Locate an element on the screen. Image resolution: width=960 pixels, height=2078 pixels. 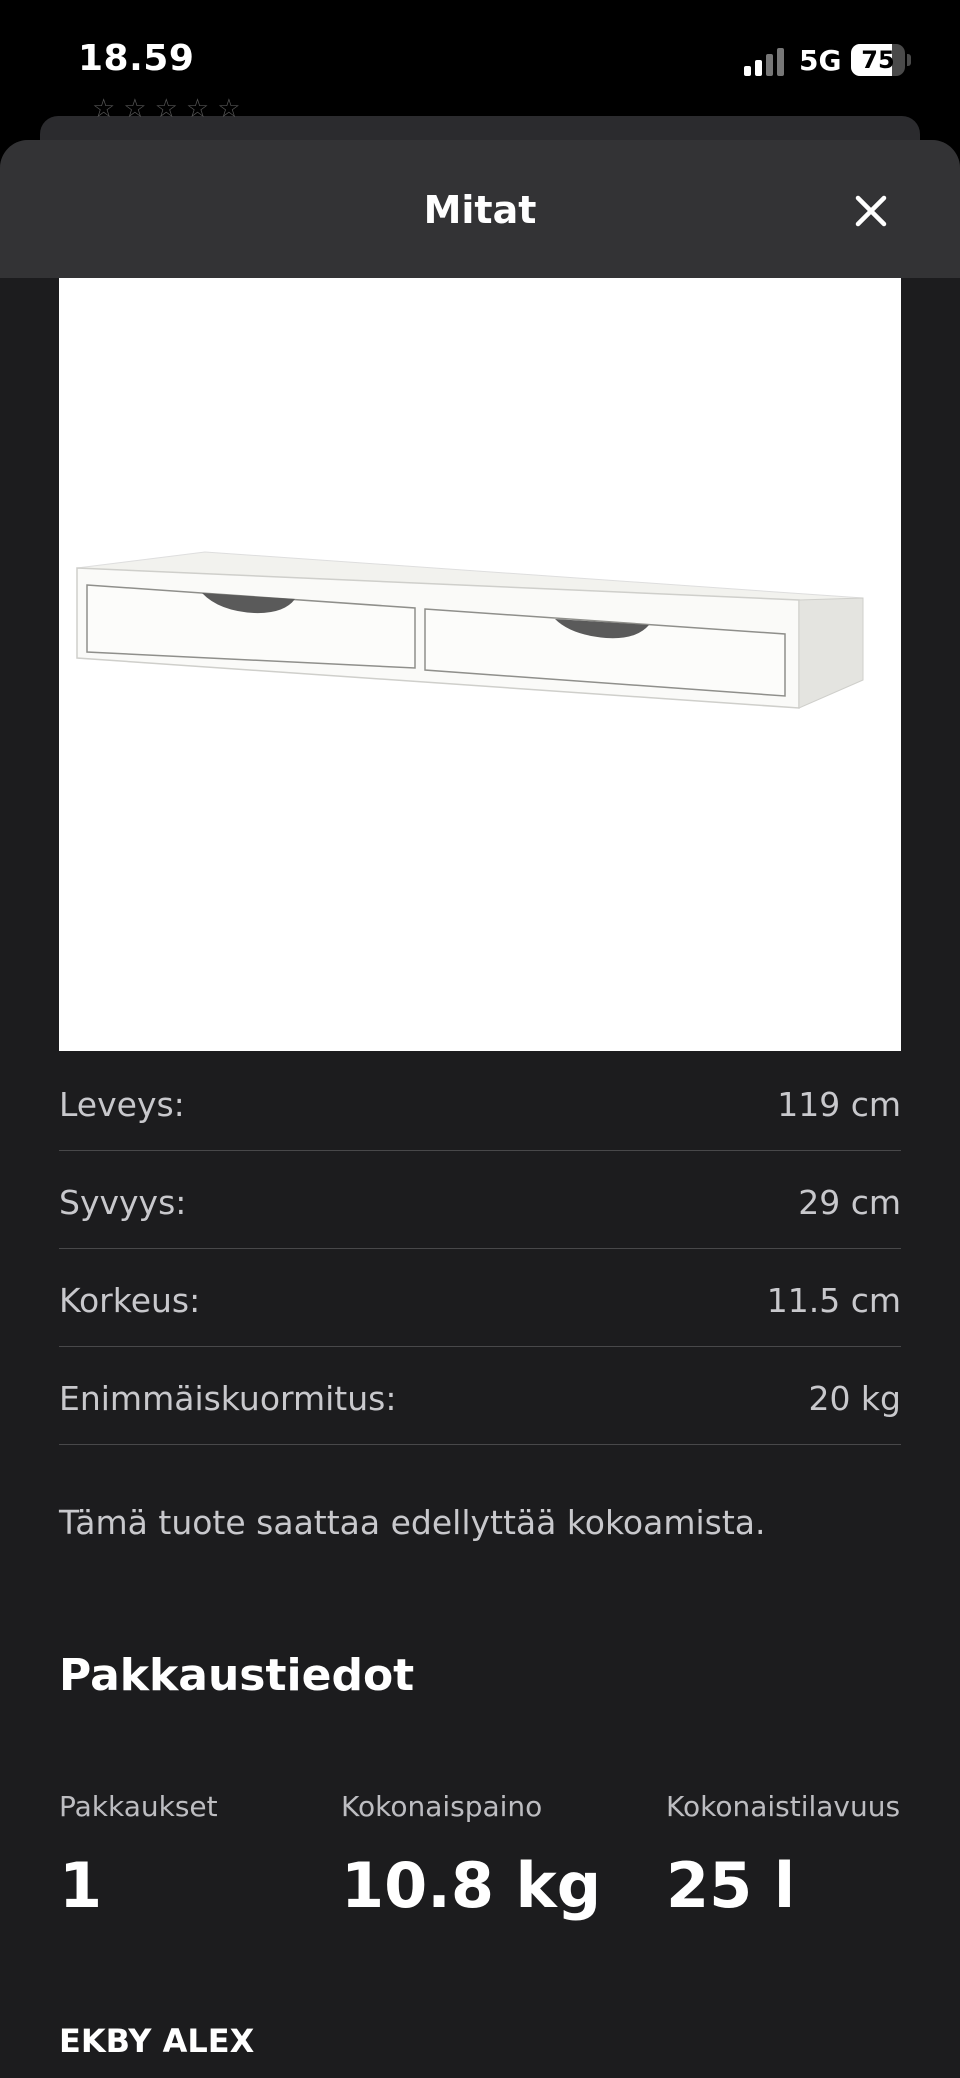
rating-stars-icon: ☆☆☆☆☆ is located at coordinates (170, 109).